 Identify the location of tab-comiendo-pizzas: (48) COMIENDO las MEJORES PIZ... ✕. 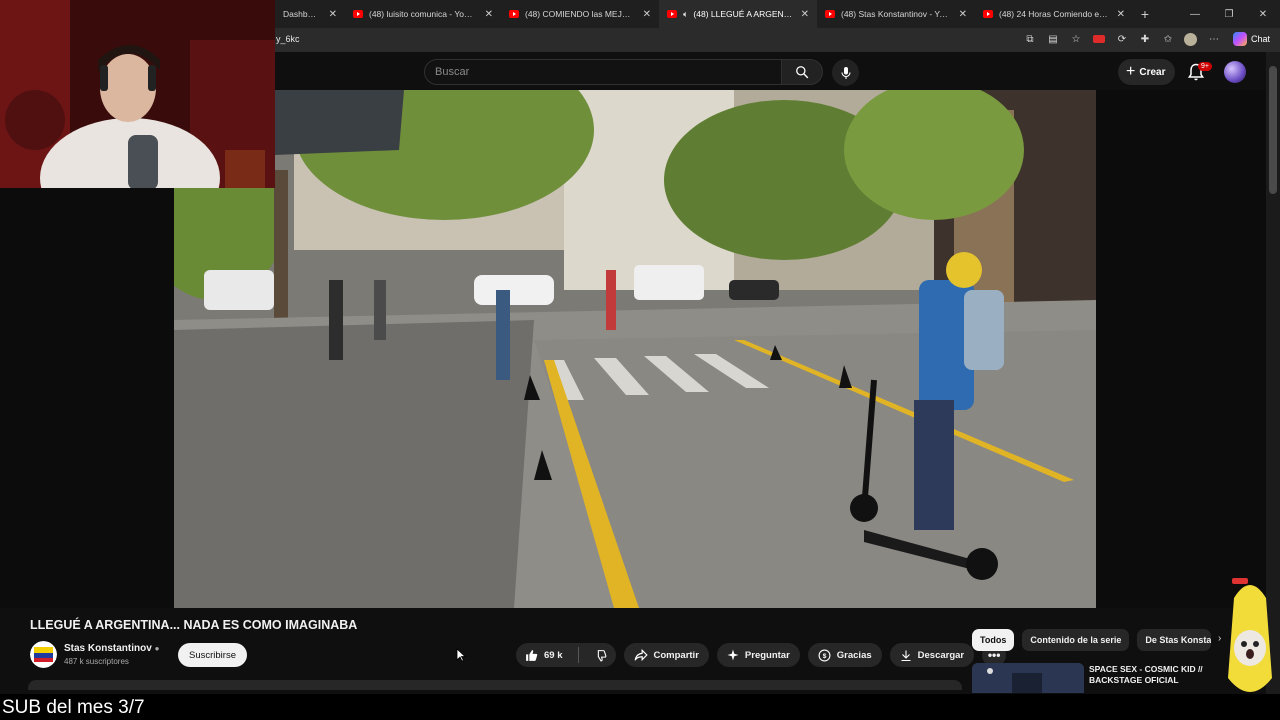
(580, 14).